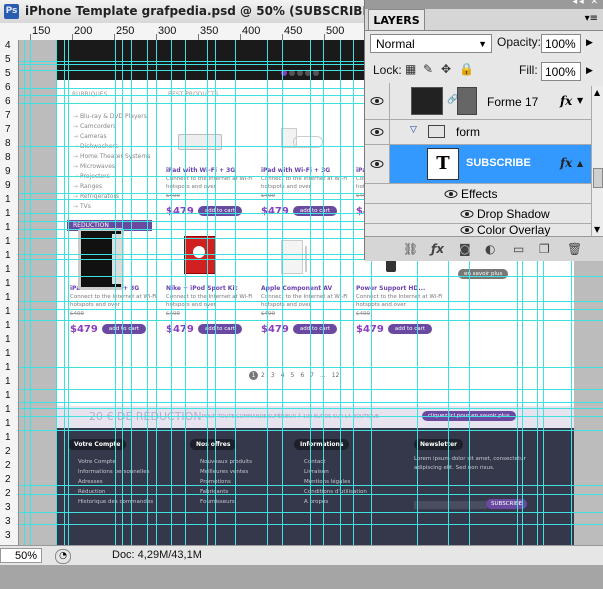  I want to click on page-link: 2, so click(263, 375).